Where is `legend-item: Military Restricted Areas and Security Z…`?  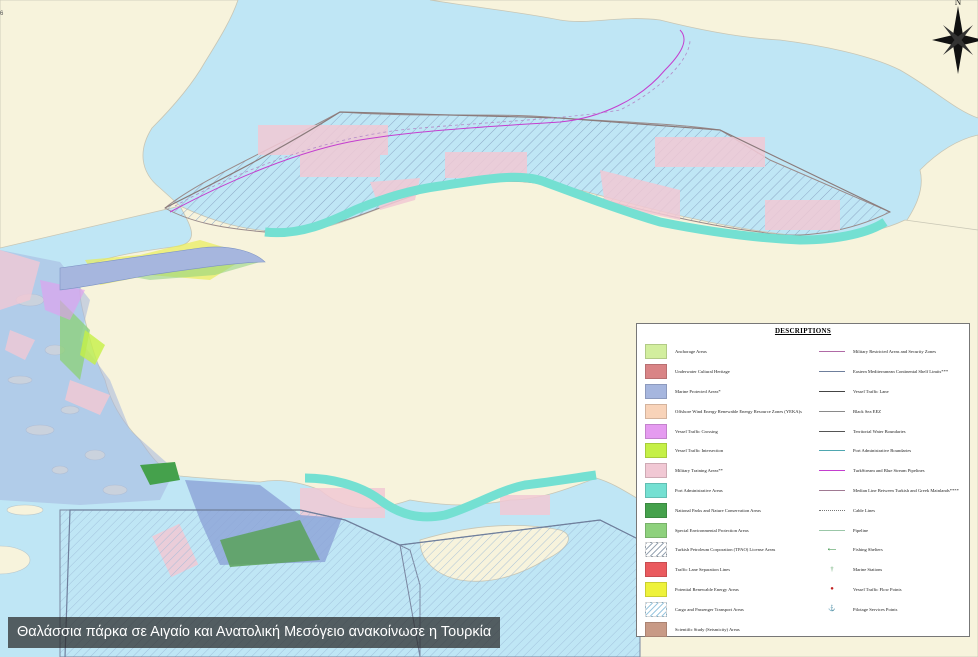
legend-item: Military Restricted Areas and Security Z… is located at coordinates (893, 352).